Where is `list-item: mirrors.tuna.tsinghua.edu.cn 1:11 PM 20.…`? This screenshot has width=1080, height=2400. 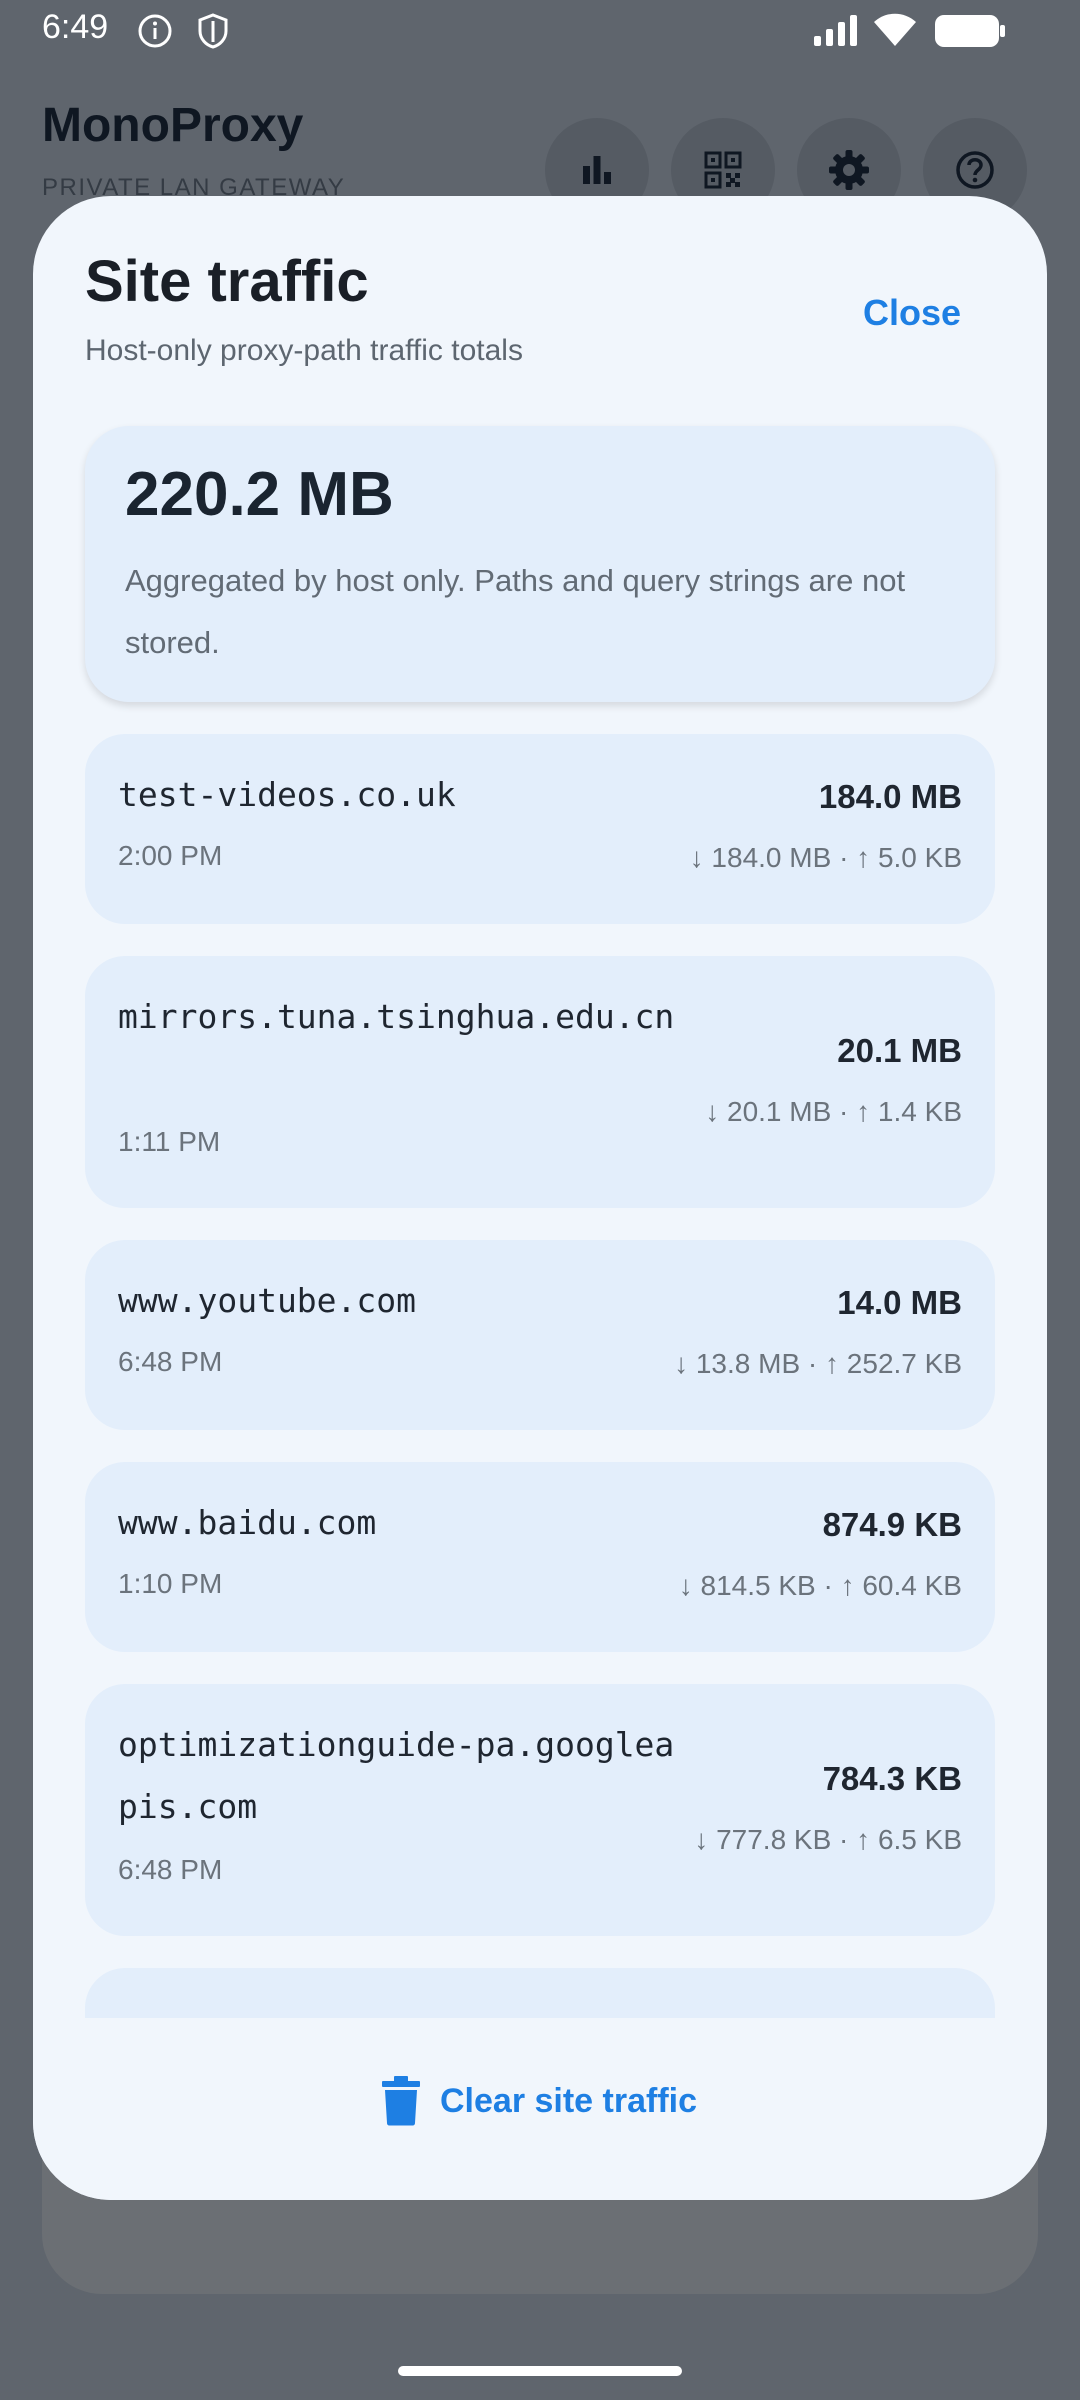
list-item: mirrors.tuna.tsinghua.edu.cn 1:11 PM 20.… is located at coordinates (540, 1082).